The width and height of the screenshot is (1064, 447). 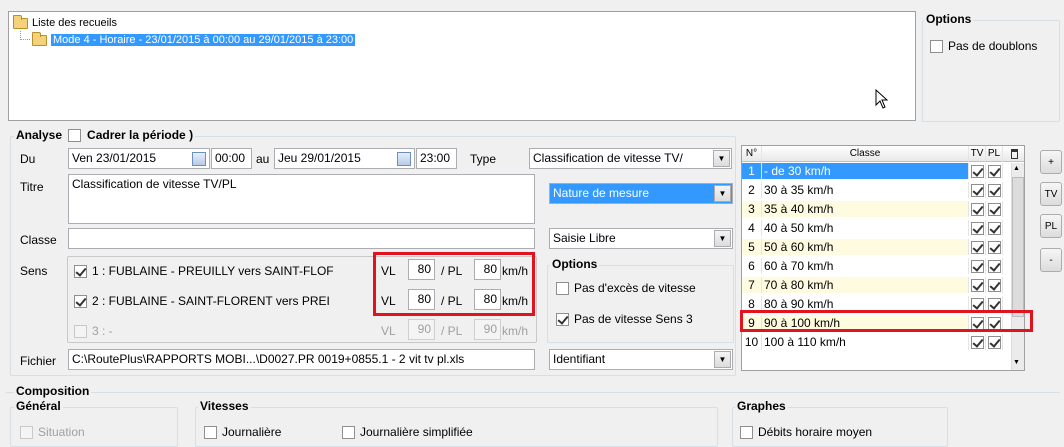 I want to click on row-classe-cell: - de 30 km/h, so click(x=865, y=171).